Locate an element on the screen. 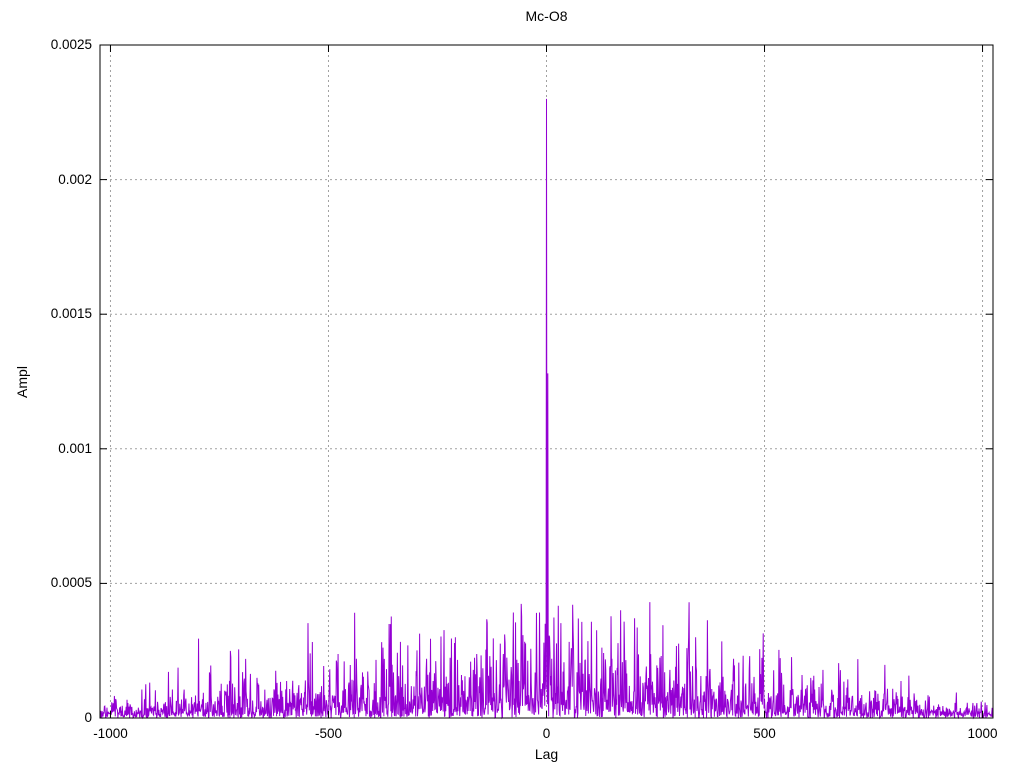  y-tick-label: 0.001 is located at coordinates (75, 448).